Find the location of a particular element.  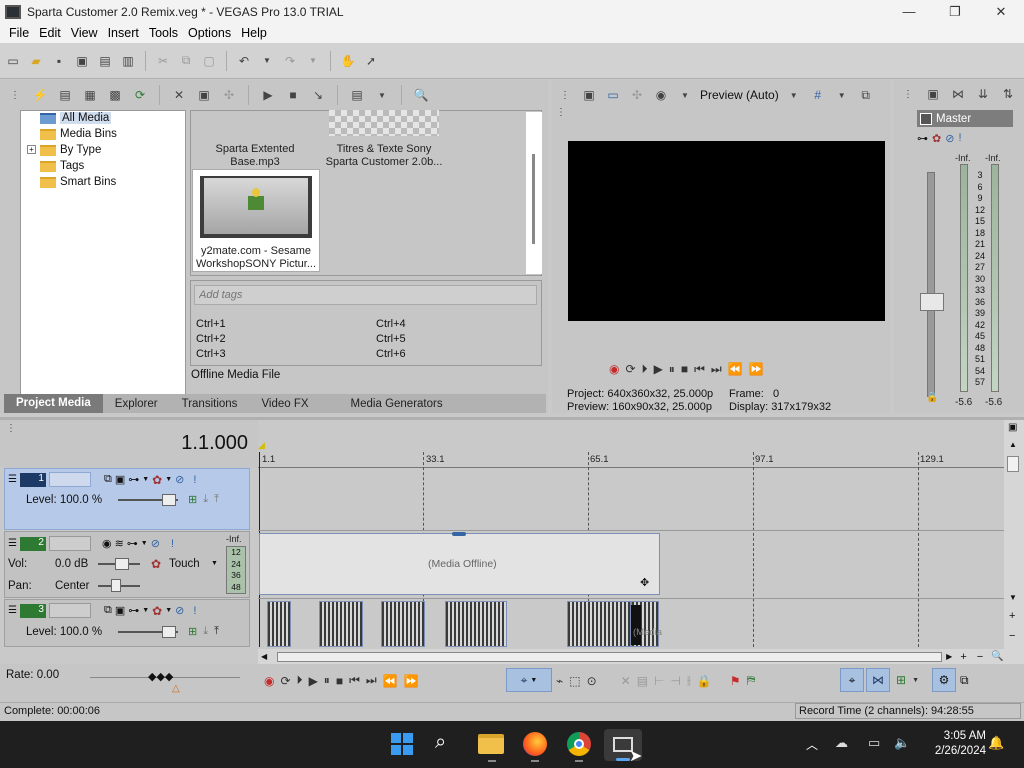

minimize-button: — is located at coordinates (909, 11).